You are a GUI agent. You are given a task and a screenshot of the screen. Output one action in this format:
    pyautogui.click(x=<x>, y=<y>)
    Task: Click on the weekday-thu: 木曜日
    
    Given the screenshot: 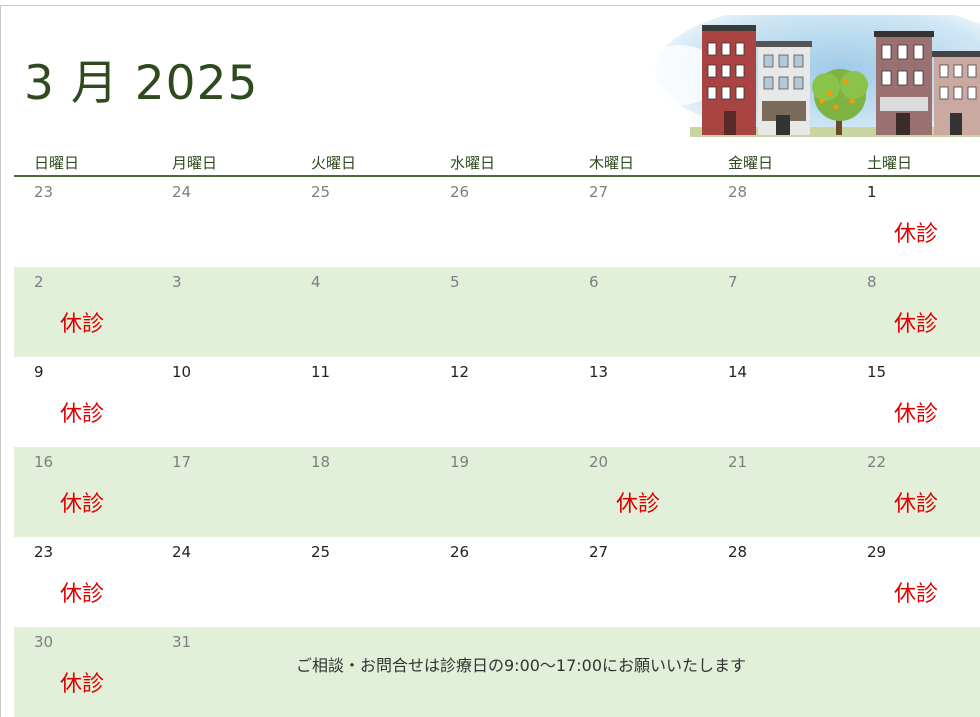 What is the action you would take?
    pyautogui.click(x=612, y=163)
    